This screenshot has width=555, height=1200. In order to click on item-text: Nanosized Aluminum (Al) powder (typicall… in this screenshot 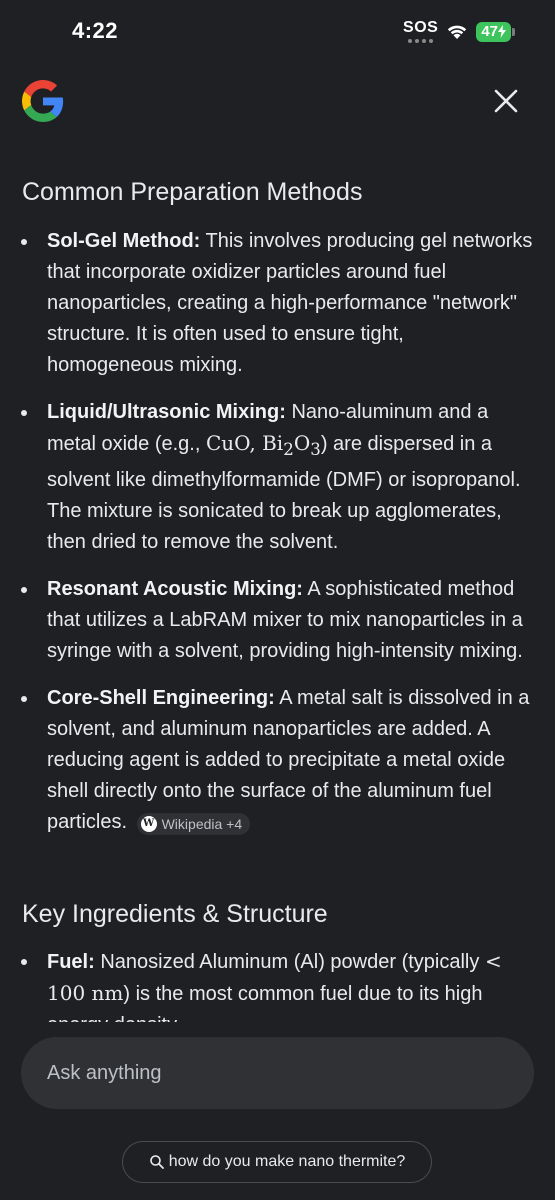, I will do `click(289, 962)`.